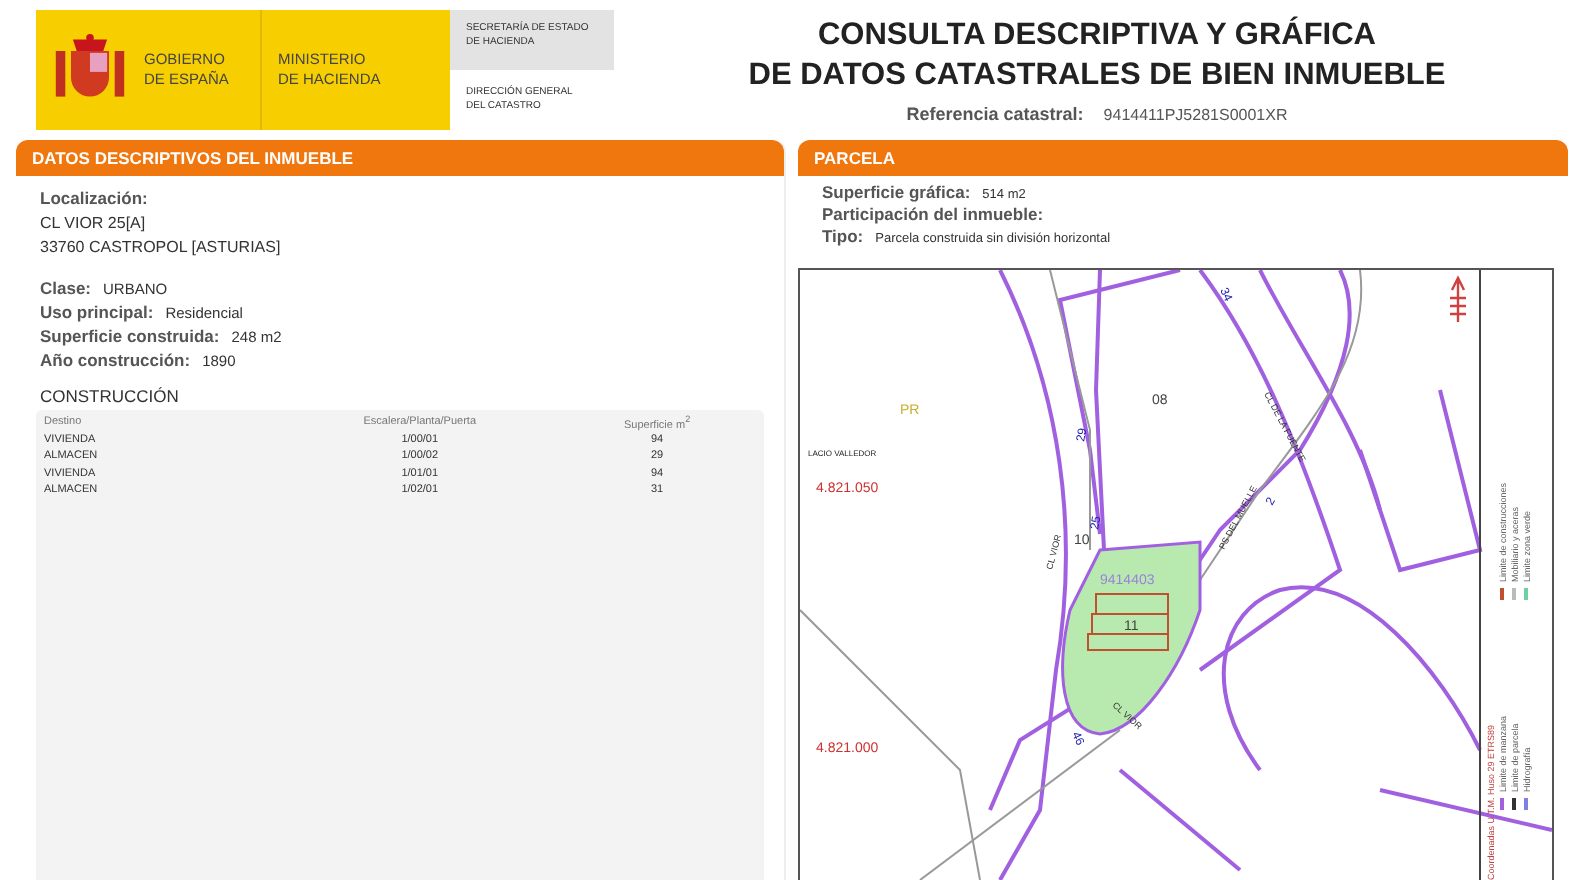 The width and height of the screenshot is (1580, 880). I want to click on field-label: Superficie gráfica:, so click(896, 192).